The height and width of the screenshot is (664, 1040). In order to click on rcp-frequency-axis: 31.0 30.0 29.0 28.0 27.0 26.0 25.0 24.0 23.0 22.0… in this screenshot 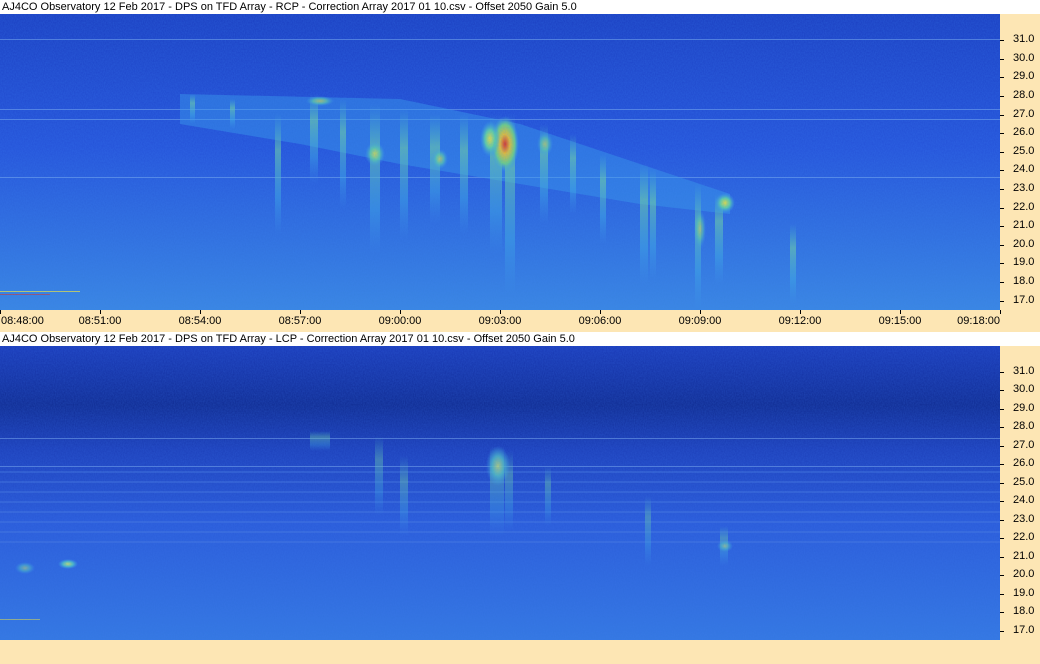, I will do `click(1020, 162)`.